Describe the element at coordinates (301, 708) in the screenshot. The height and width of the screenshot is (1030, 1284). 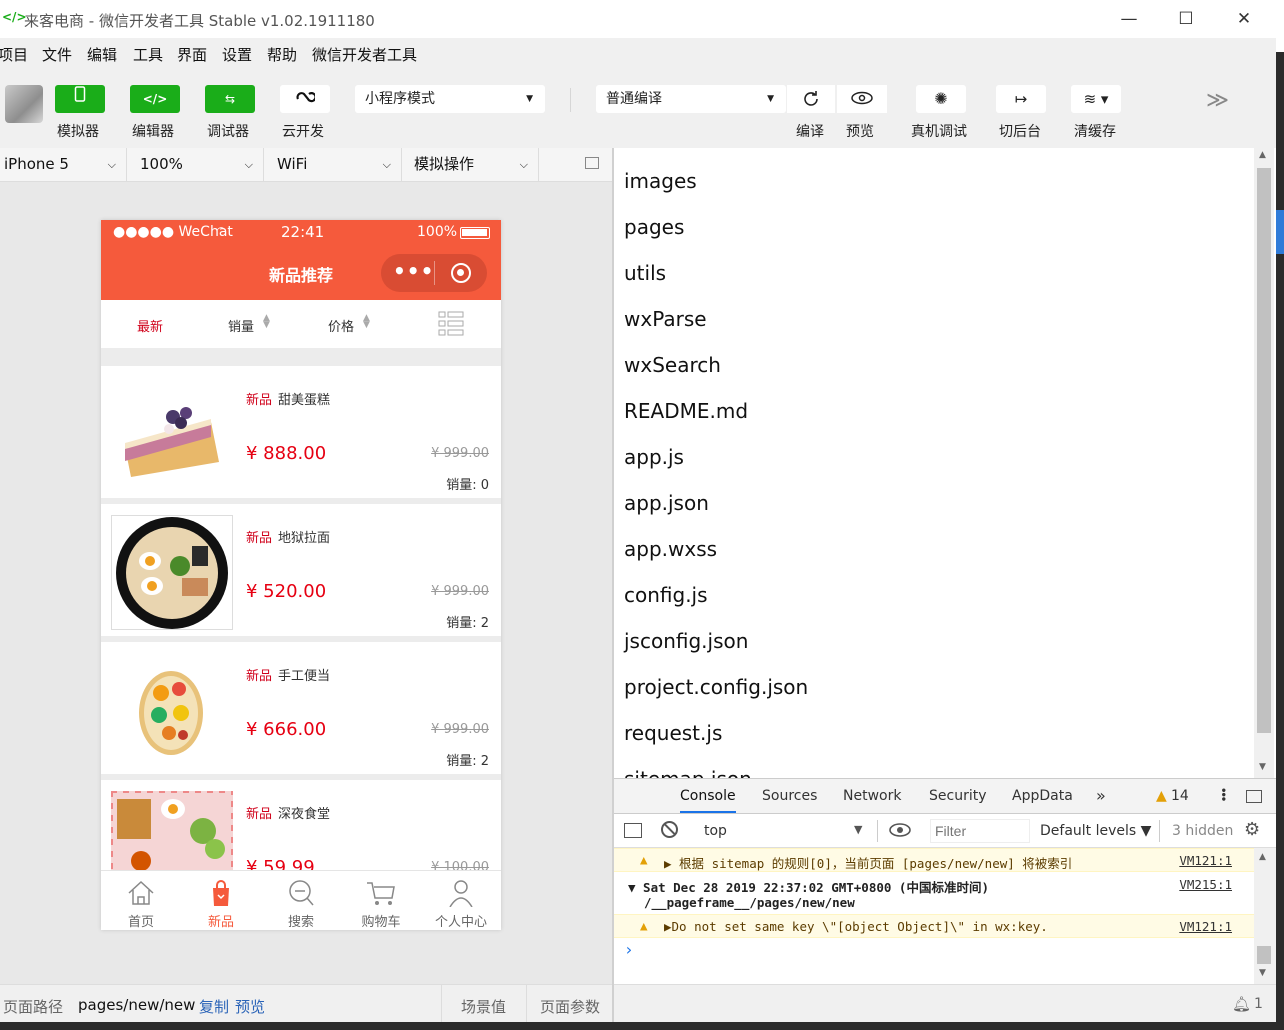
I see `product-card: 新品 手工便当 ¥ 666.00 ¥ 999.00 销量: 2` at that location.